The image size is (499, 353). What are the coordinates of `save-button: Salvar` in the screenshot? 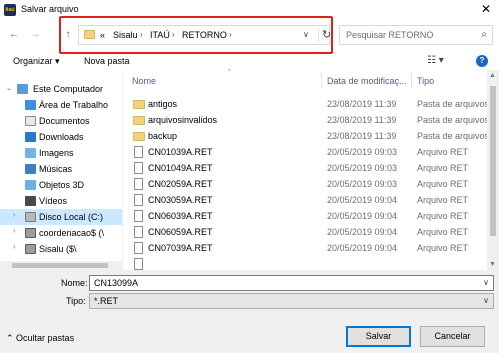 It's located at (378, 336).